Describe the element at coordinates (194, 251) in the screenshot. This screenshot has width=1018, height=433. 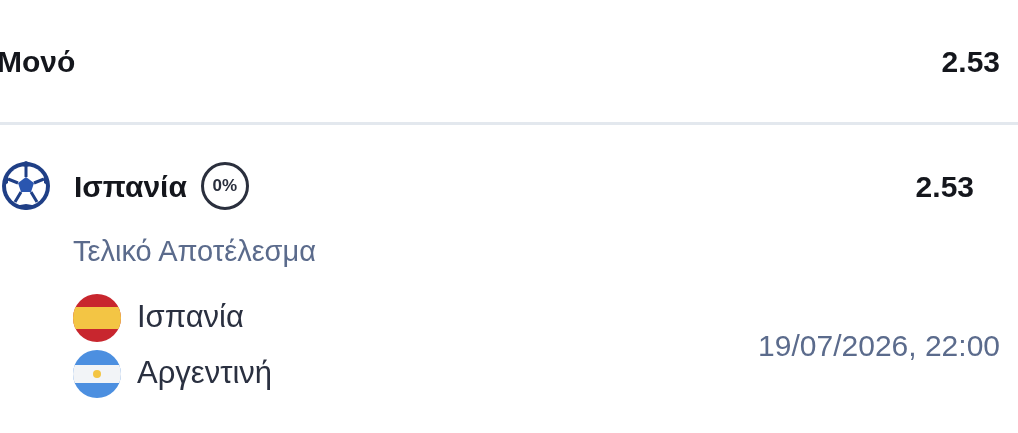
I see `market-name: Τελικό Αποτέλεσμα` at that location.